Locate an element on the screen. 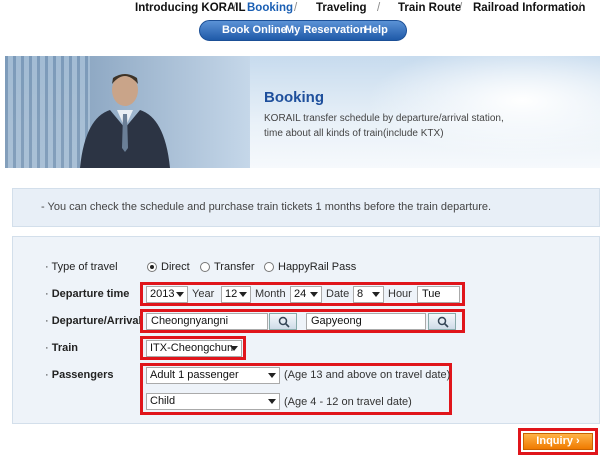 This screenshot has height=457, width=600. label-text: Train is located at coordinates (65, 348).